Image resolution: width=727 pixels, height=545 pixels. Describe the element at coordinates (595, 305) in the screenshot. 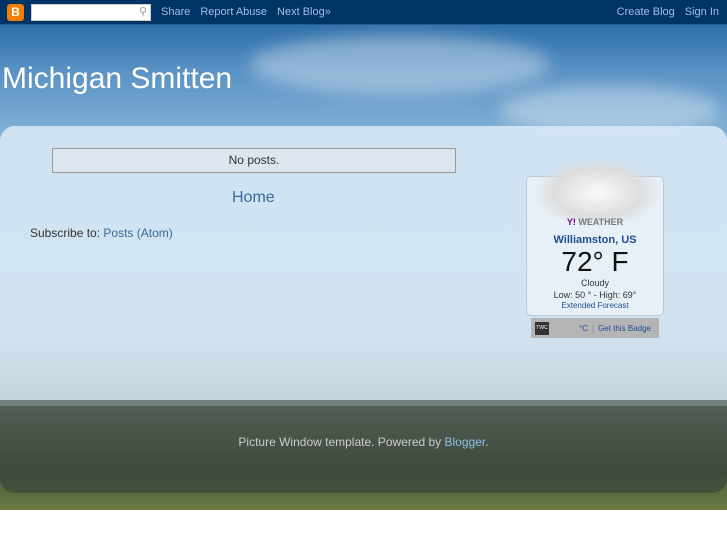

I see `extended-forecast-link: Extended Forecast` at that location.